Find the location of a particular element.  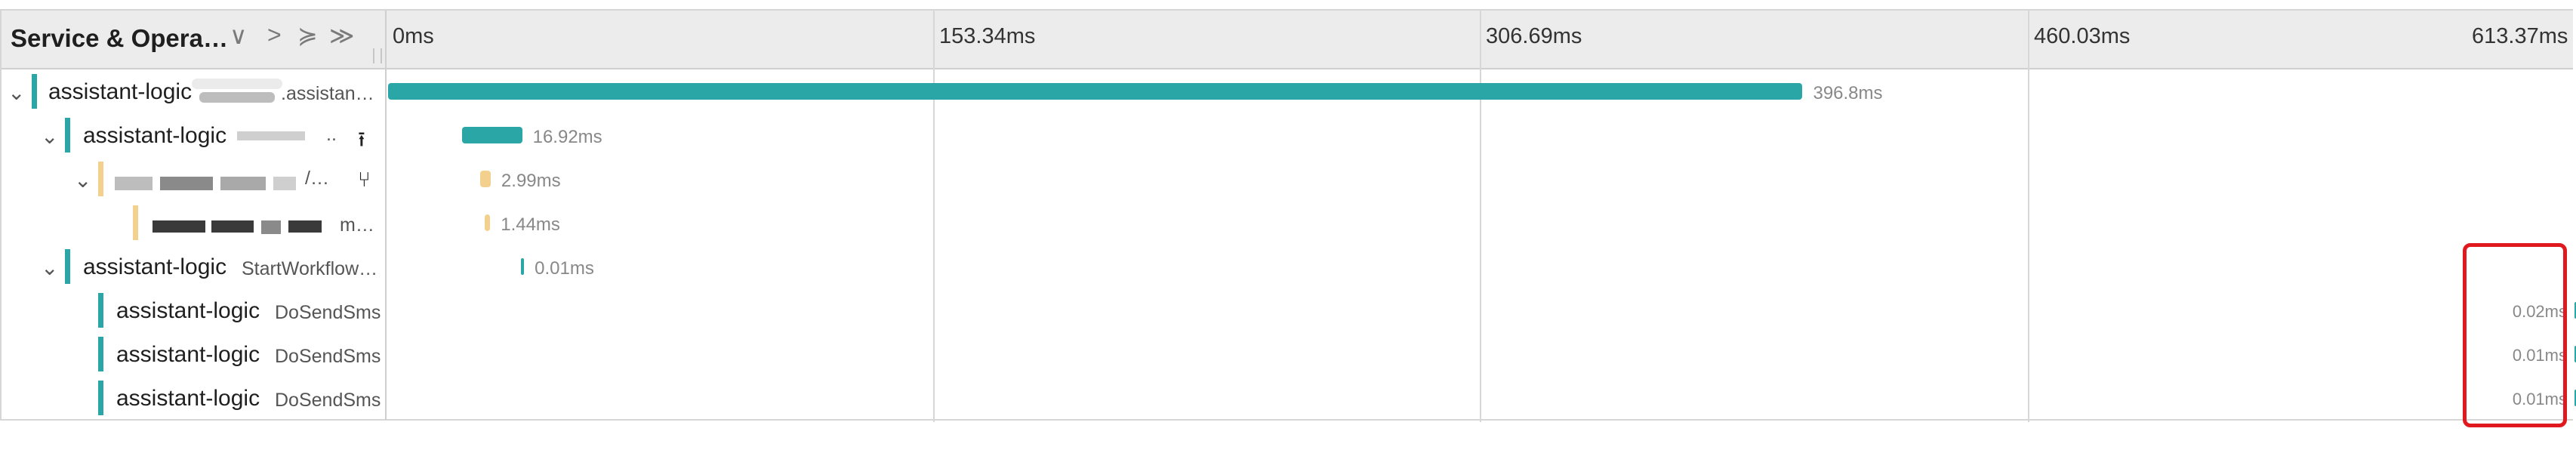

operation-name: .. is located at coordinates (331, 134).